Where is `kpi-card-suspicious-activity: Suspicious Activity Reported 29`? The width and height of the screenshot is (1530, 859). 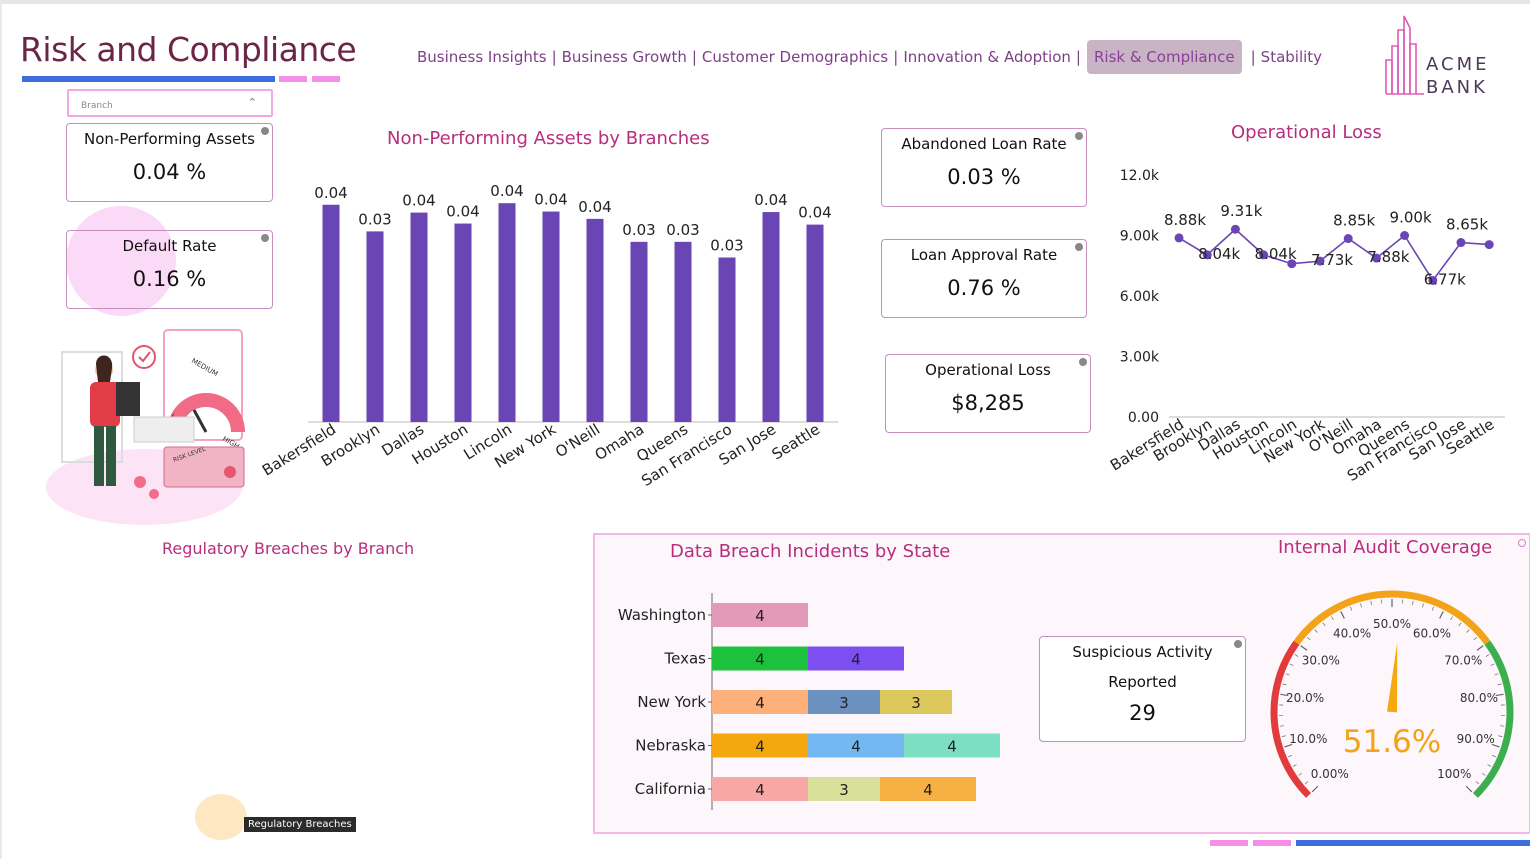
kpi-card-suspicious-activity: Suspicious Activity Reported 29 is located at coordinates (1142, 689).